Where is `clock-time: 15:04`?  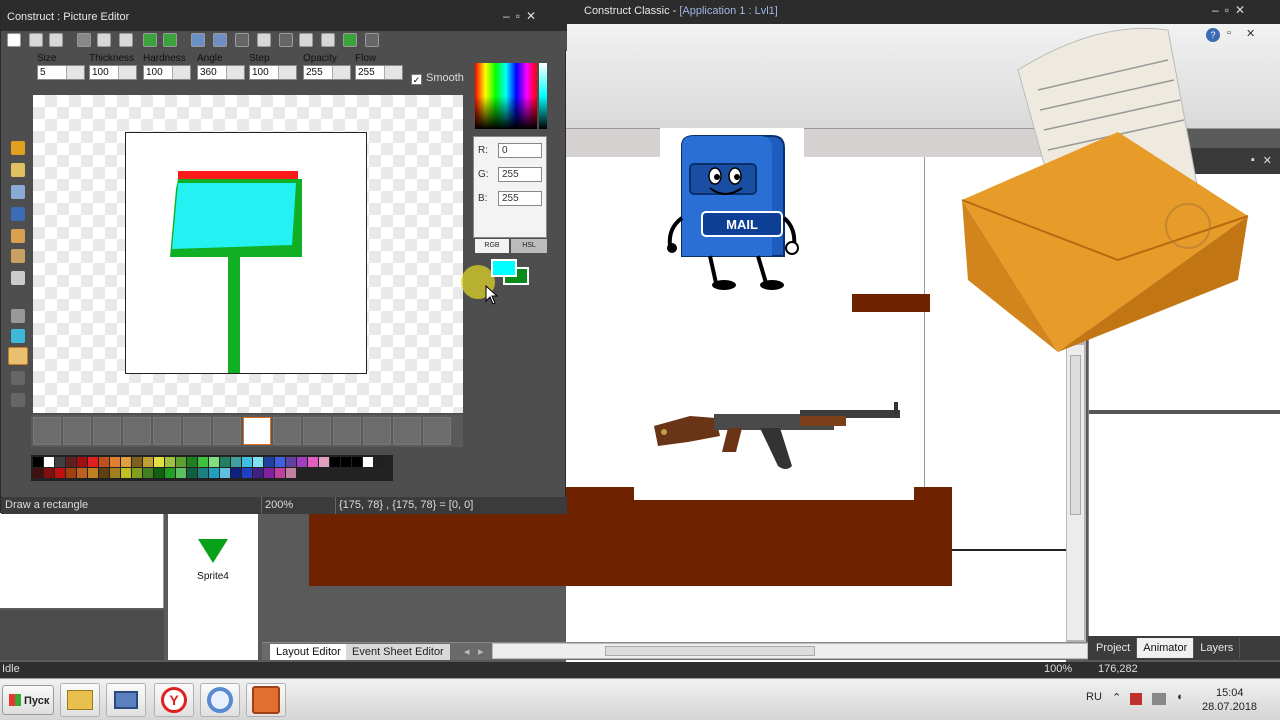 clock-time: 15:04 is located at coordinates (1230, 693).